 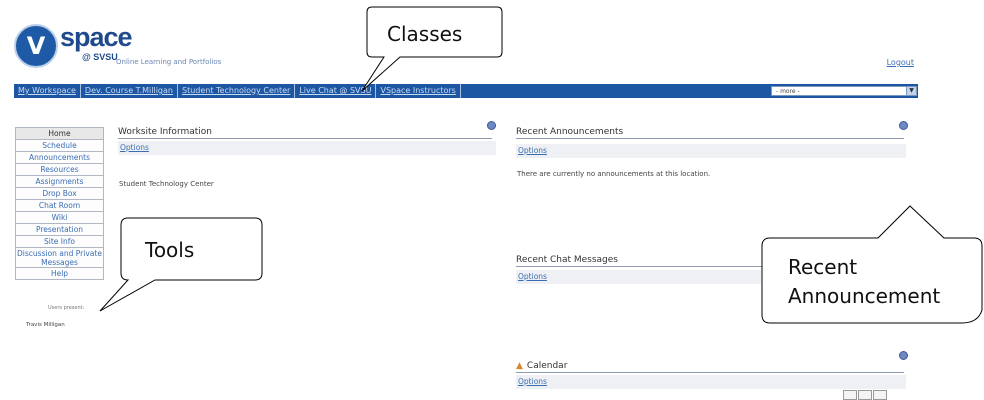 I want to click on tools-callout-label: Tools, so click(x=170, y=250).